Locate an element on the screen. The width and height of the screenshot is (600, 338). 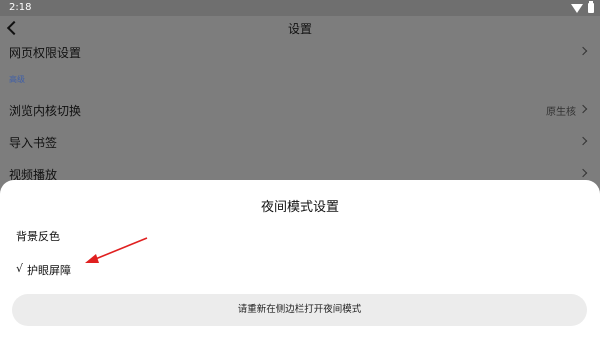
annotation-arrow-icon is located at coordinates (116, 250).